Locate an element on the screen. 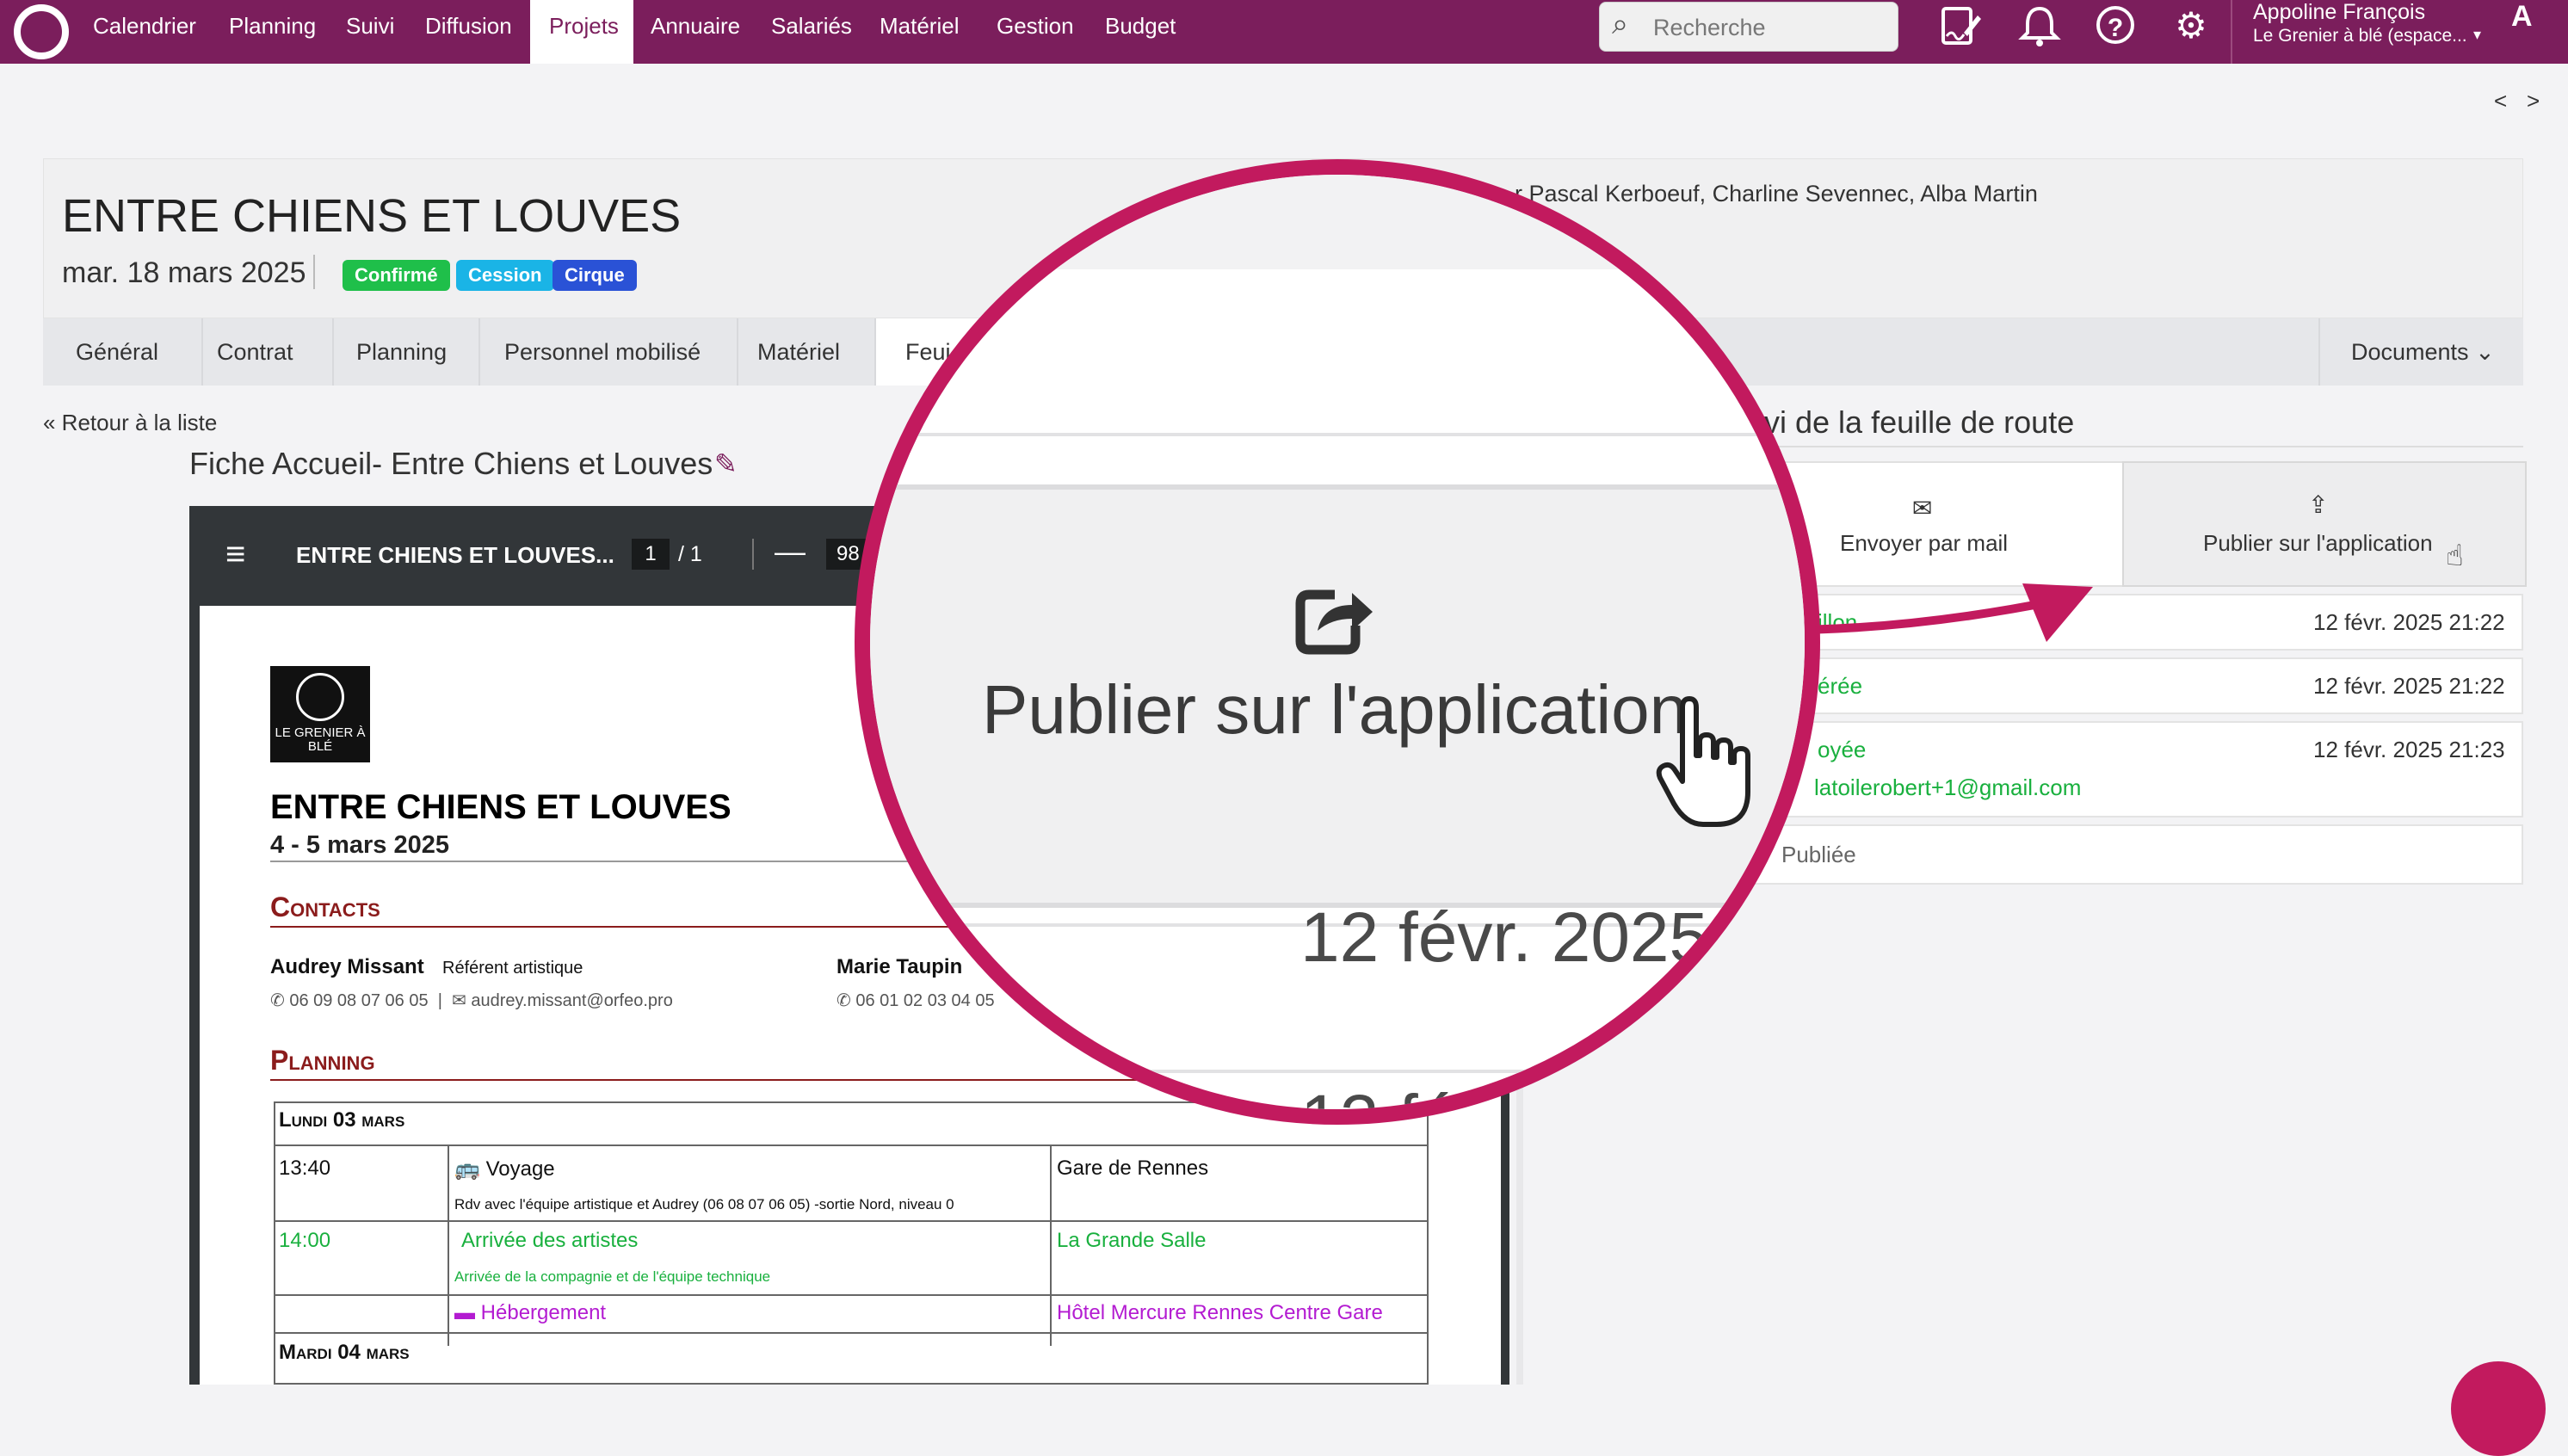  log-date: 12 févr. 2025 21:23 is located at coordinates (2409, 750).